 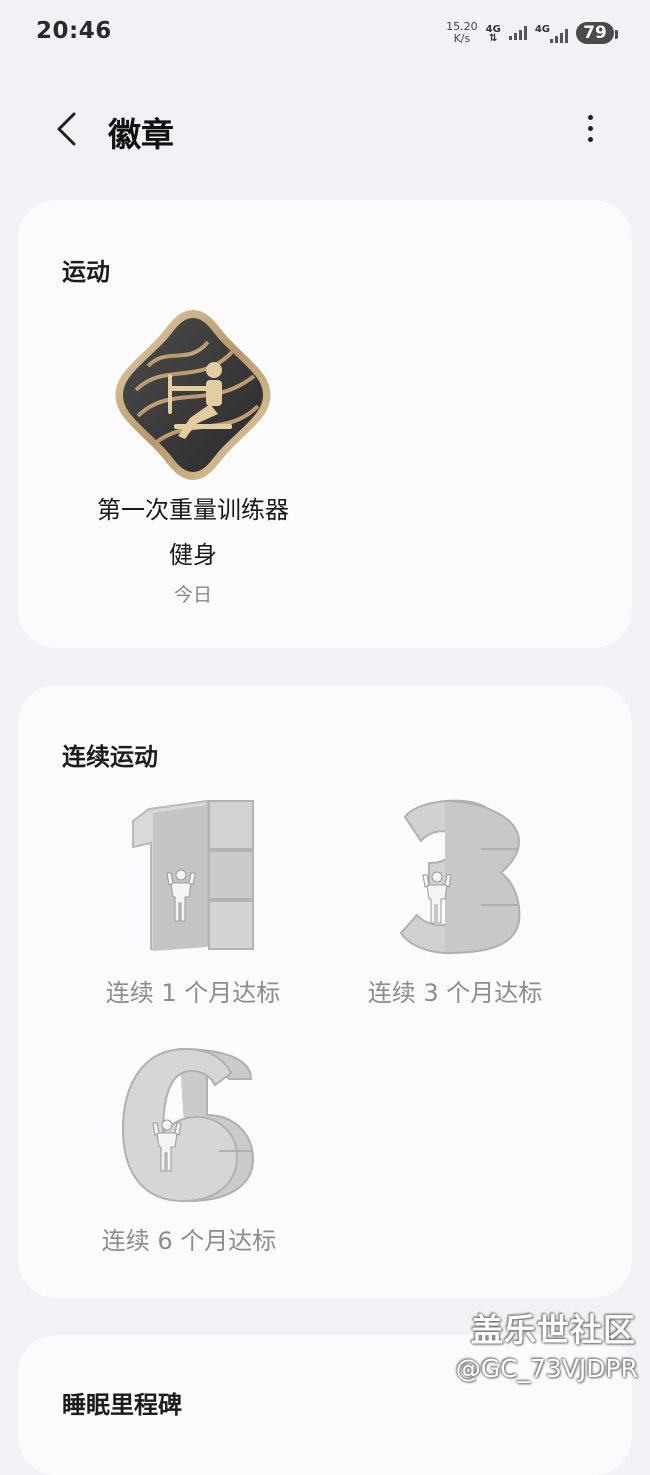 What do you see at coordinates (325, 33) in the screenshot?
I see `status-bar: 20:46 15.20 K/s 4G ⇅ 4G 79` at bounding box center [325, 33].